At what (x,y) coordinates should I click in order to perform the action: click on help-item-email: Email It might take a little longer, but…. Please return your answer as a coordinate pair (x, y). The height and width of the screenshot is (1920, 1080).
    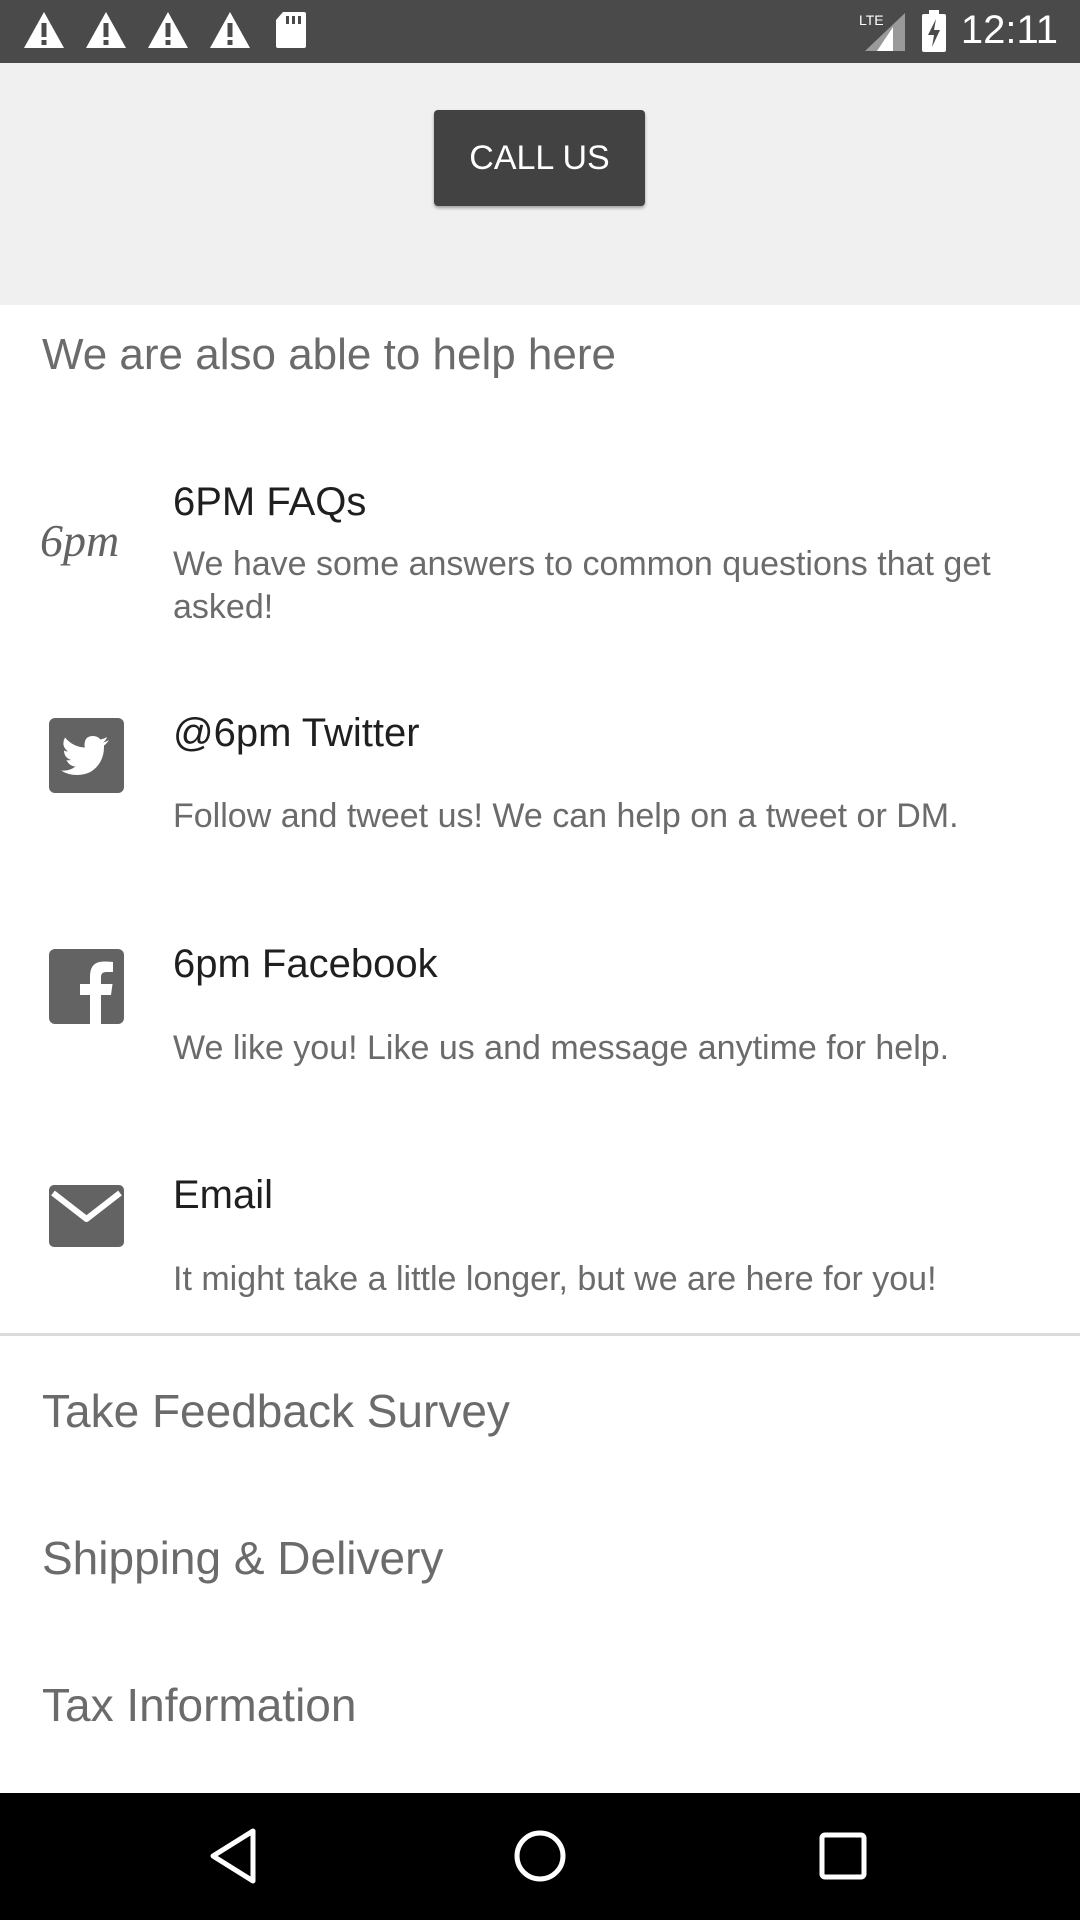
    Looking at the image, I should click on (540, 1242).